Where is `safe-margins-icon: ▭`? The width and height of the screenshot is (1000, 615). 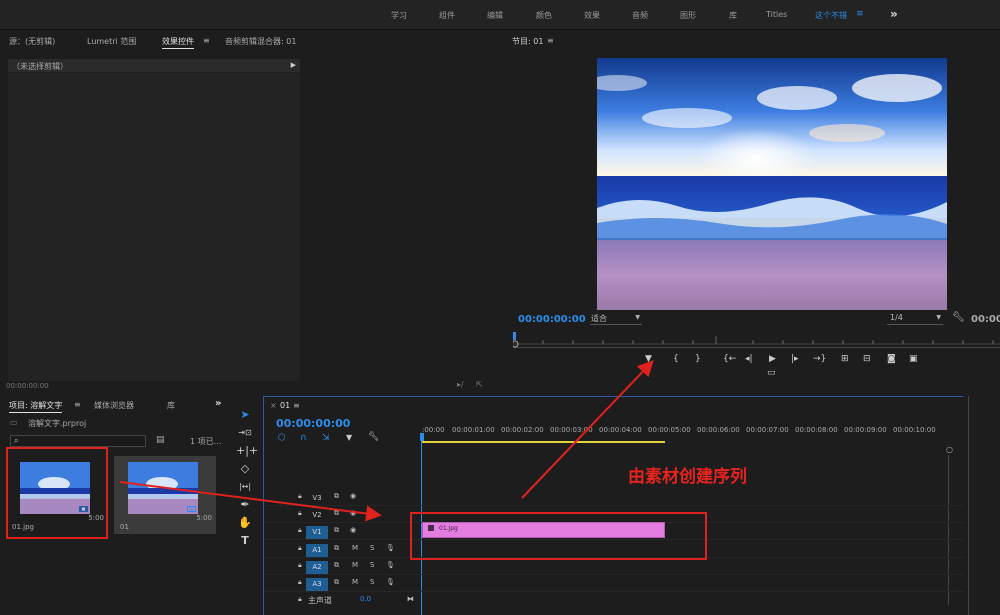 safe-margins-icon: ▭ is located at coordinates (771, 373).